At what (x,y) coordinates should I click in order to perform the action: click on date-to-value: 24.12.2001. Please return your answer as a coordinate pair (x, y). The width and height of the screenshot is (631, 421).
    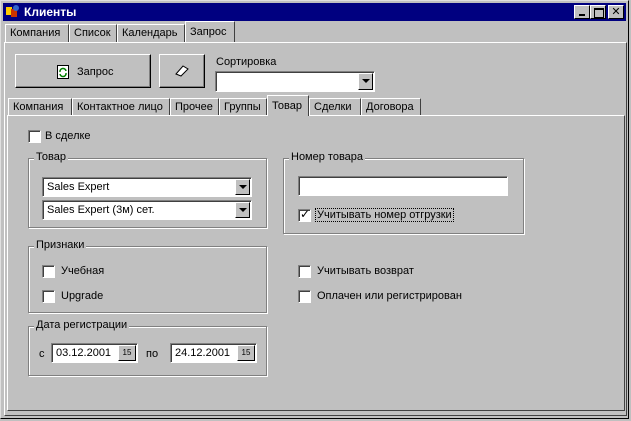
    Looking at the image, I should click on (203, 353).